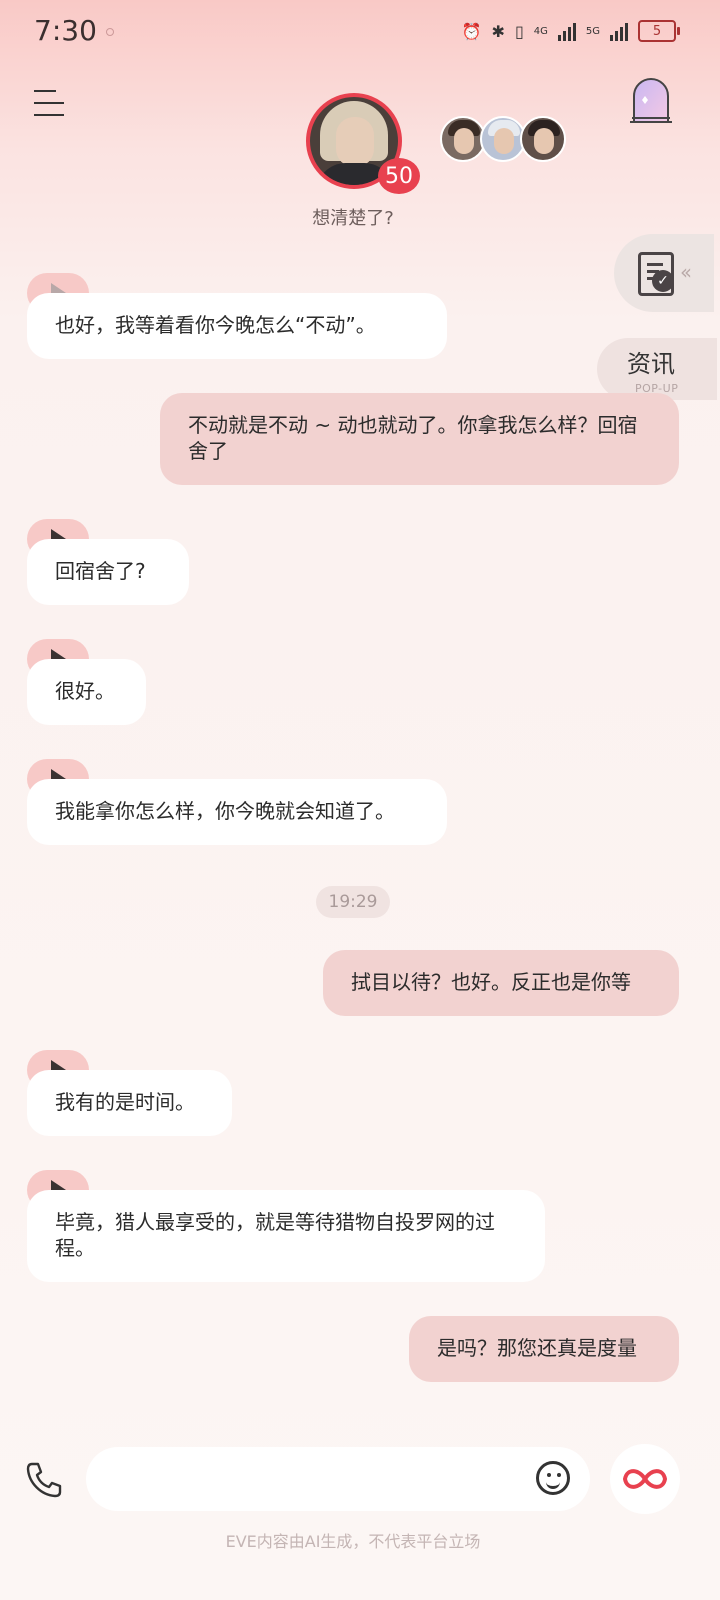 This screenshot has height=1600, width=720. What do you see at coordinates (86, 692) in the screenshot?
I see `message-bot: 很好。` at bounding box center [86, 692].